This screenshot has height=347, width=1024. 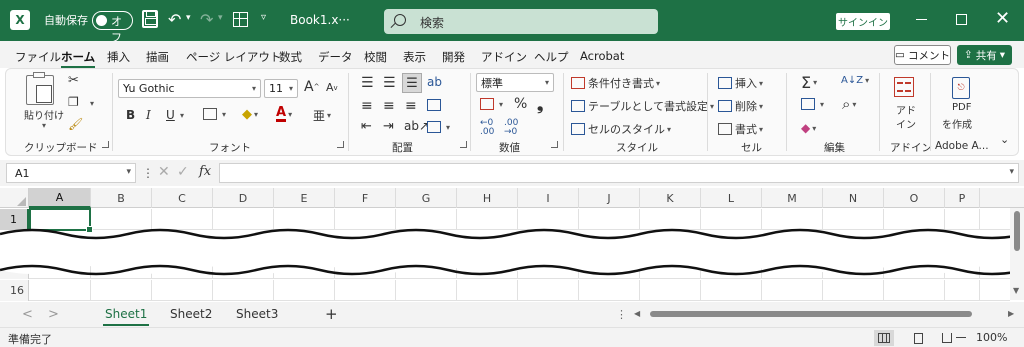 I want to click on maximize-icon, so click(x=961, y=19).